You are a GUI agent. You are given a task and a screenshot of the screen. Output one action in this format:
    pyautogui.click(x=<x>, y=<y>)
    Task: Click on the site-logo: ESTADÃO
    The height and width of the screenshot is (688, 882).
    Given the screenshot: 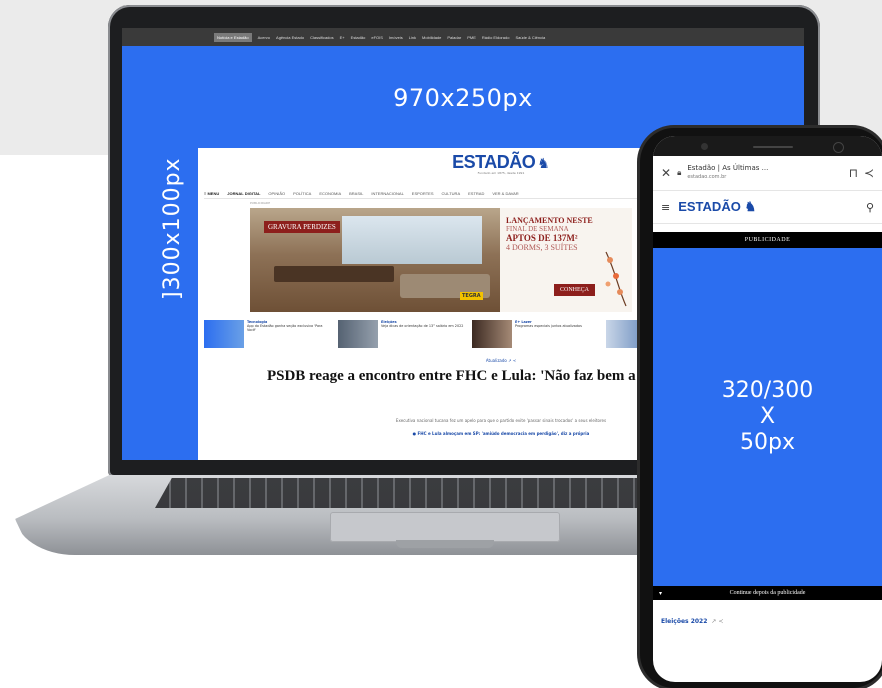 What is the action you would take?
    pyautogui.click(x=494, y=162)
    